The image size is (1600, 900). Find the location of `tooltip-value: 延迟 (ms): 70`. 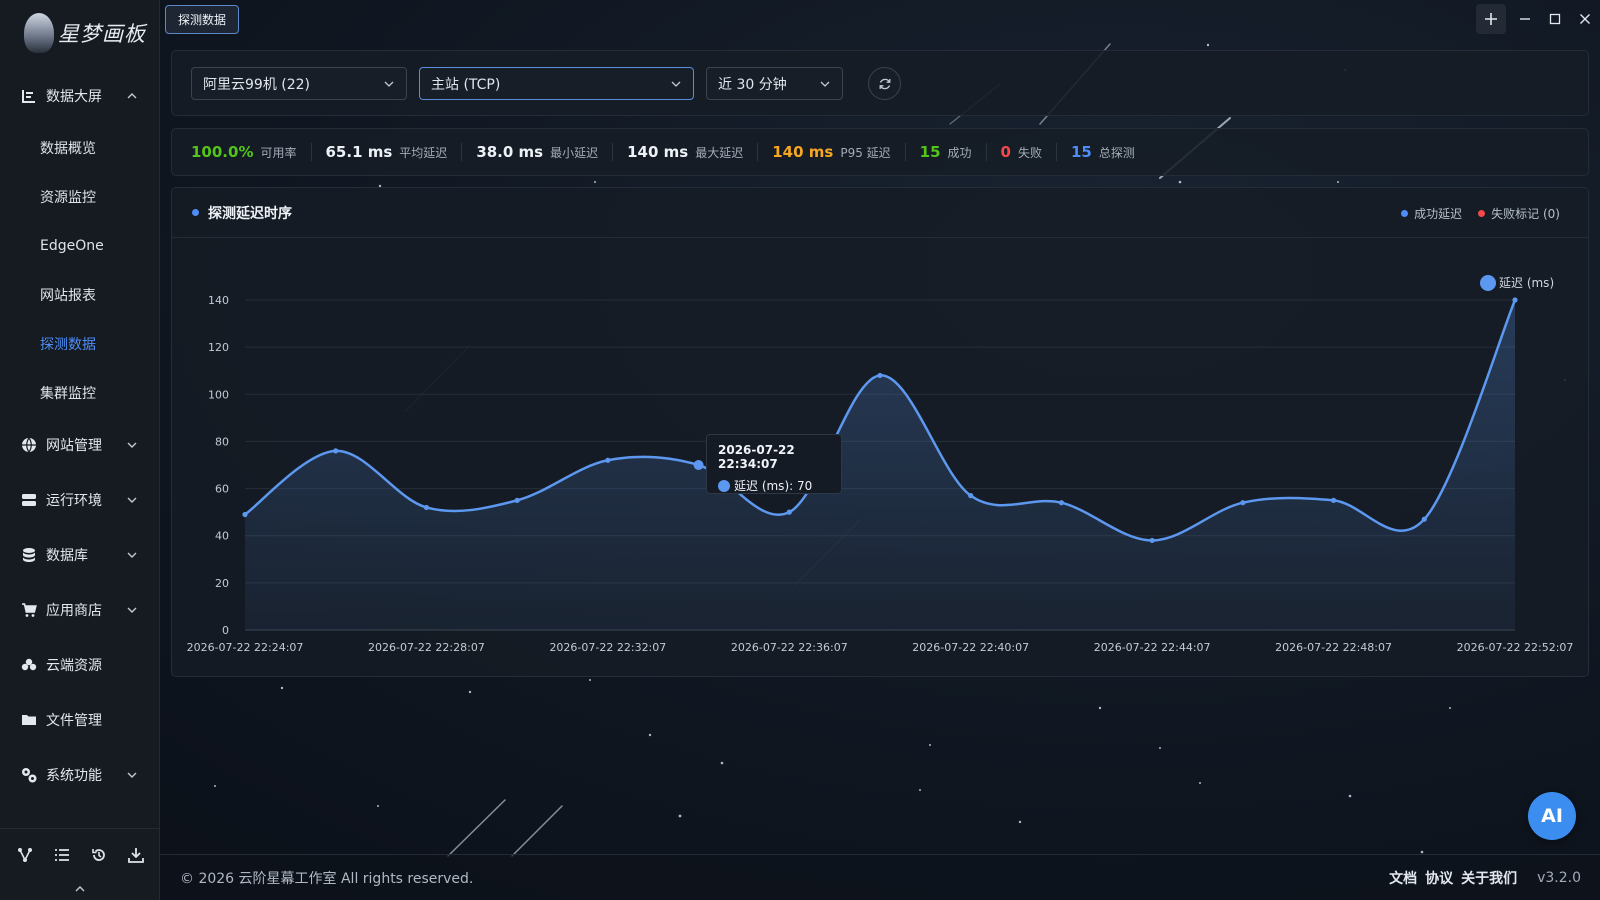

tooltip-value: 延迟 (ms): 70 is located at coordinates (773, 486).